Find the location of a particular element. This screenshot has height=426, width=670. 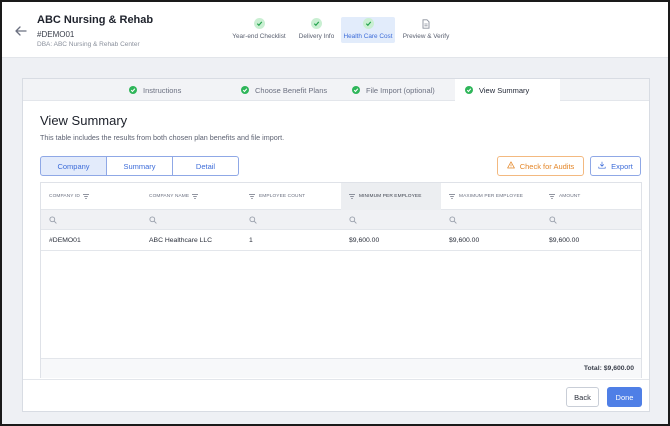

column-label: Company ID is located at coordinates (64, 196).